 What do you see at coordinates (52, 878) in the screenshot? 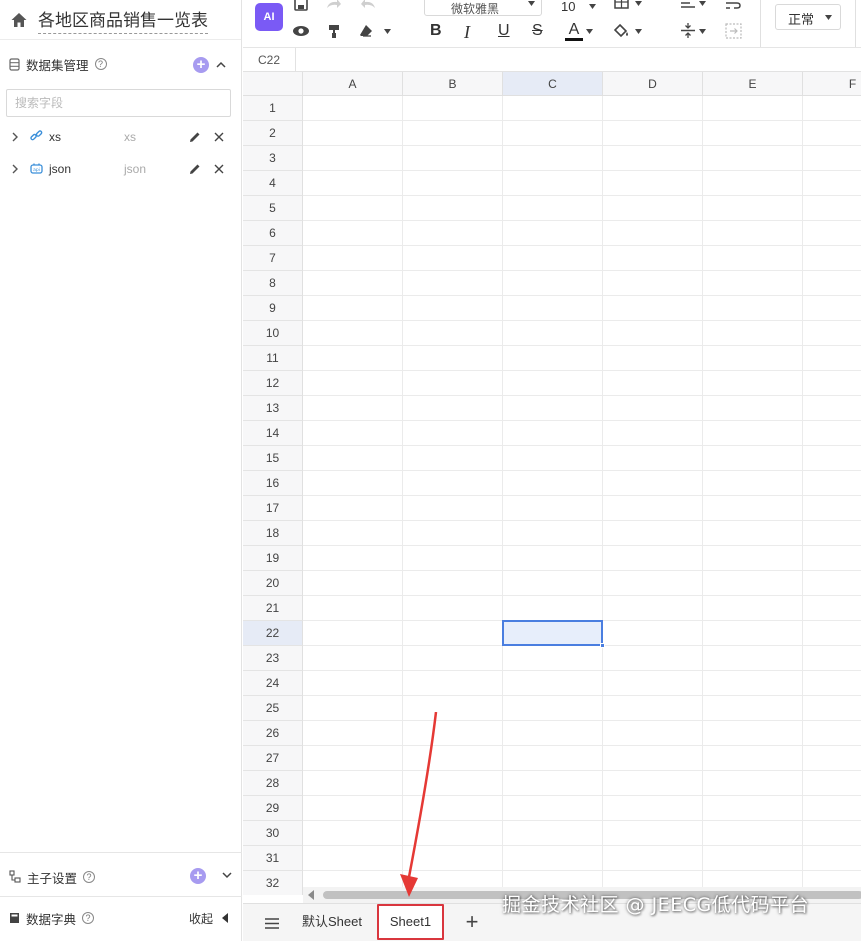
I see `main-sub-label: 主子设置` at bounding box center [52, 878].